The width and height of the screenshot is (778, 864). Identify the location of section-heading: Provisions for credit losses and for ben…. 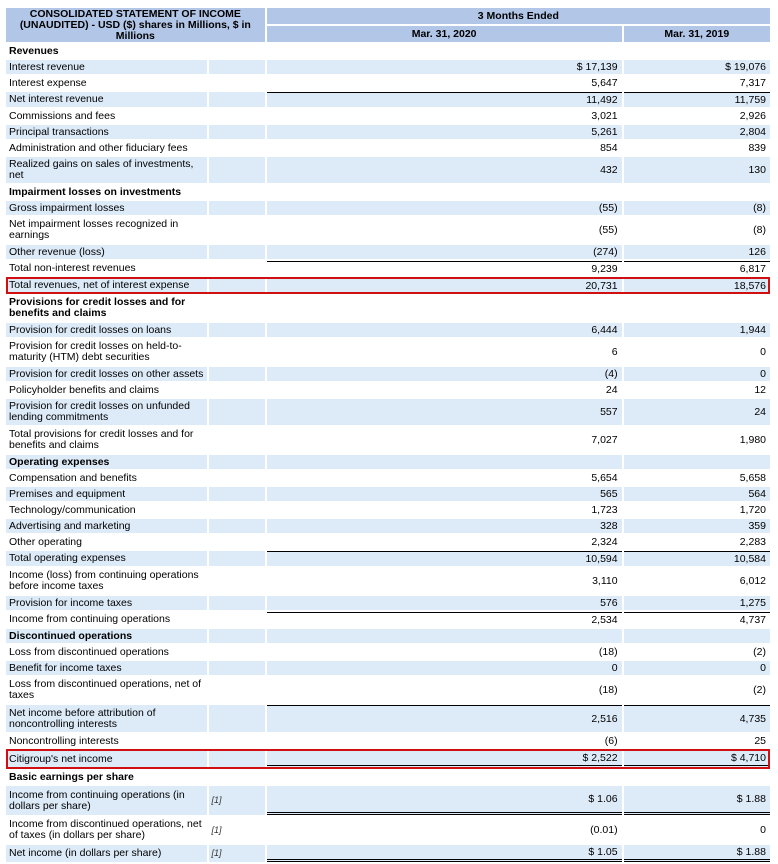
(106, 308).